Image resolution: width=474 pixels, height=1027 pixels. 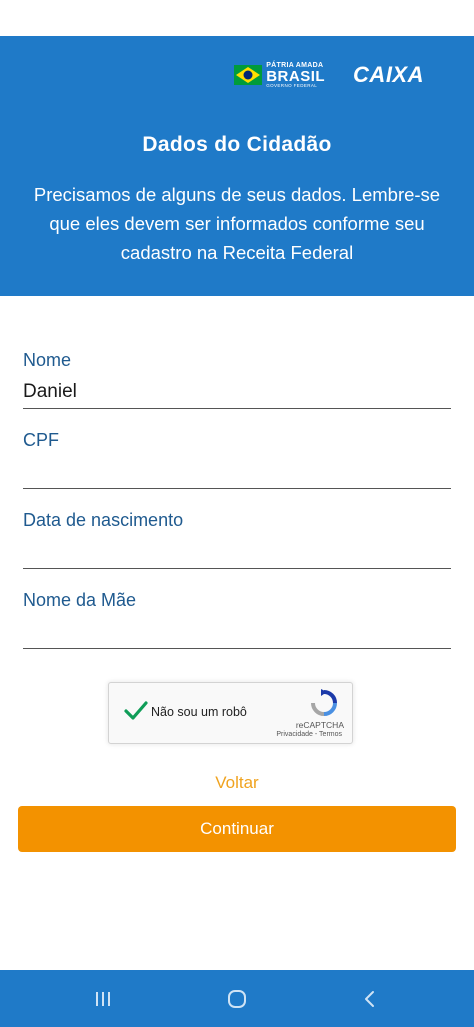 I want to click on gov-logo: PÁTRIA AMADA BRASIL GOVERNO FEDERAL, so click(x=279, y=75).